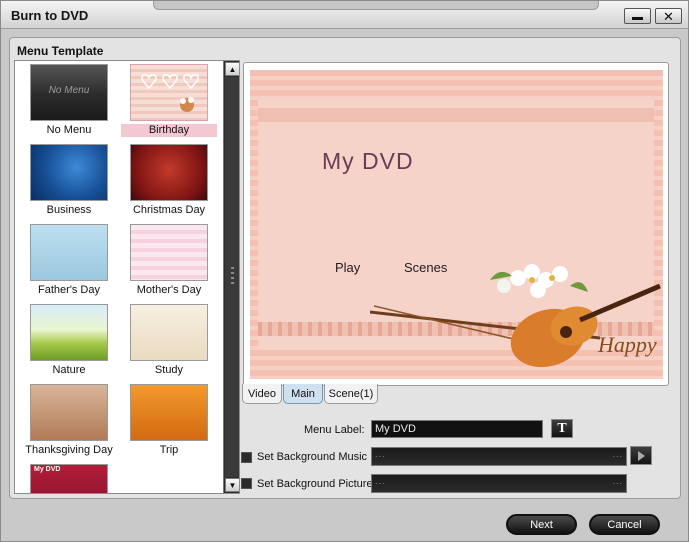  Describe the element at coordinates (69, 210) in the screenshot. I see `template-label: Business` at that location.